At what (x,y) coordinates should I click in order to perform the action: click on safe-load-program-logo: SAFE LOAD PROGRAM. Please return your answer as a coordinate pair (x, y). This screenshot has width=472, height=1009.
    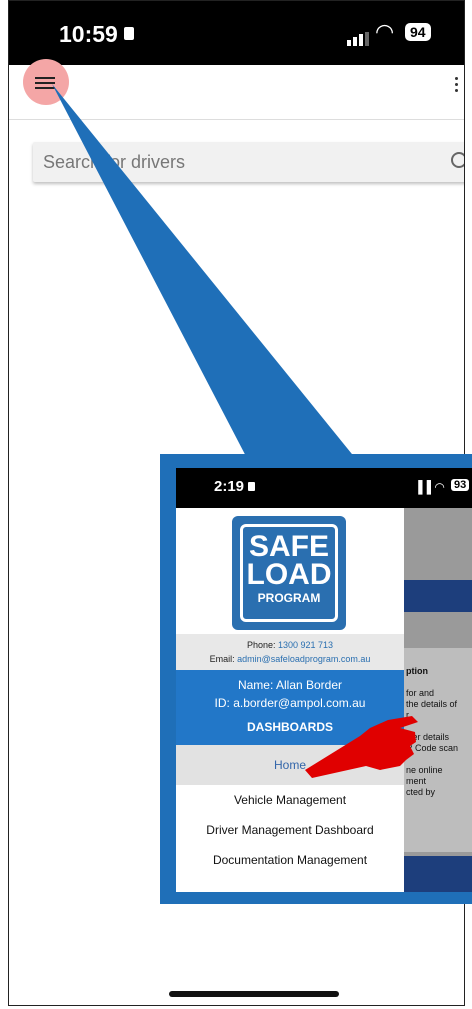
    Looking at the image, I should click on (289, 573).